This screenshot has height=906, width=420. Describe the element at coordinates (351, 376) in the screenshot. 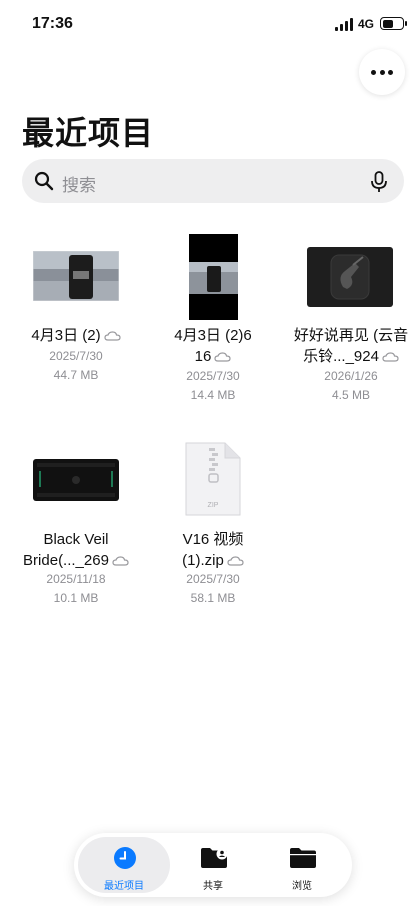

I see `file-date: 2026/1/26` at that location.